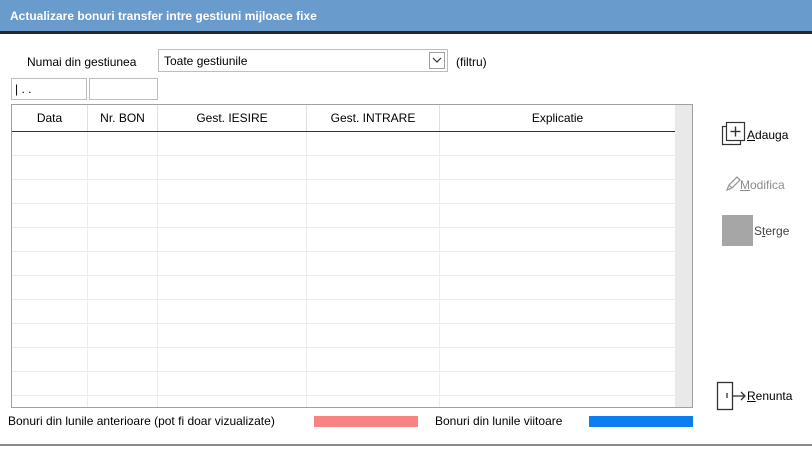 The width and height of the screenshot is (812, 451). I want to click on delete-icon, so click(737, 230).